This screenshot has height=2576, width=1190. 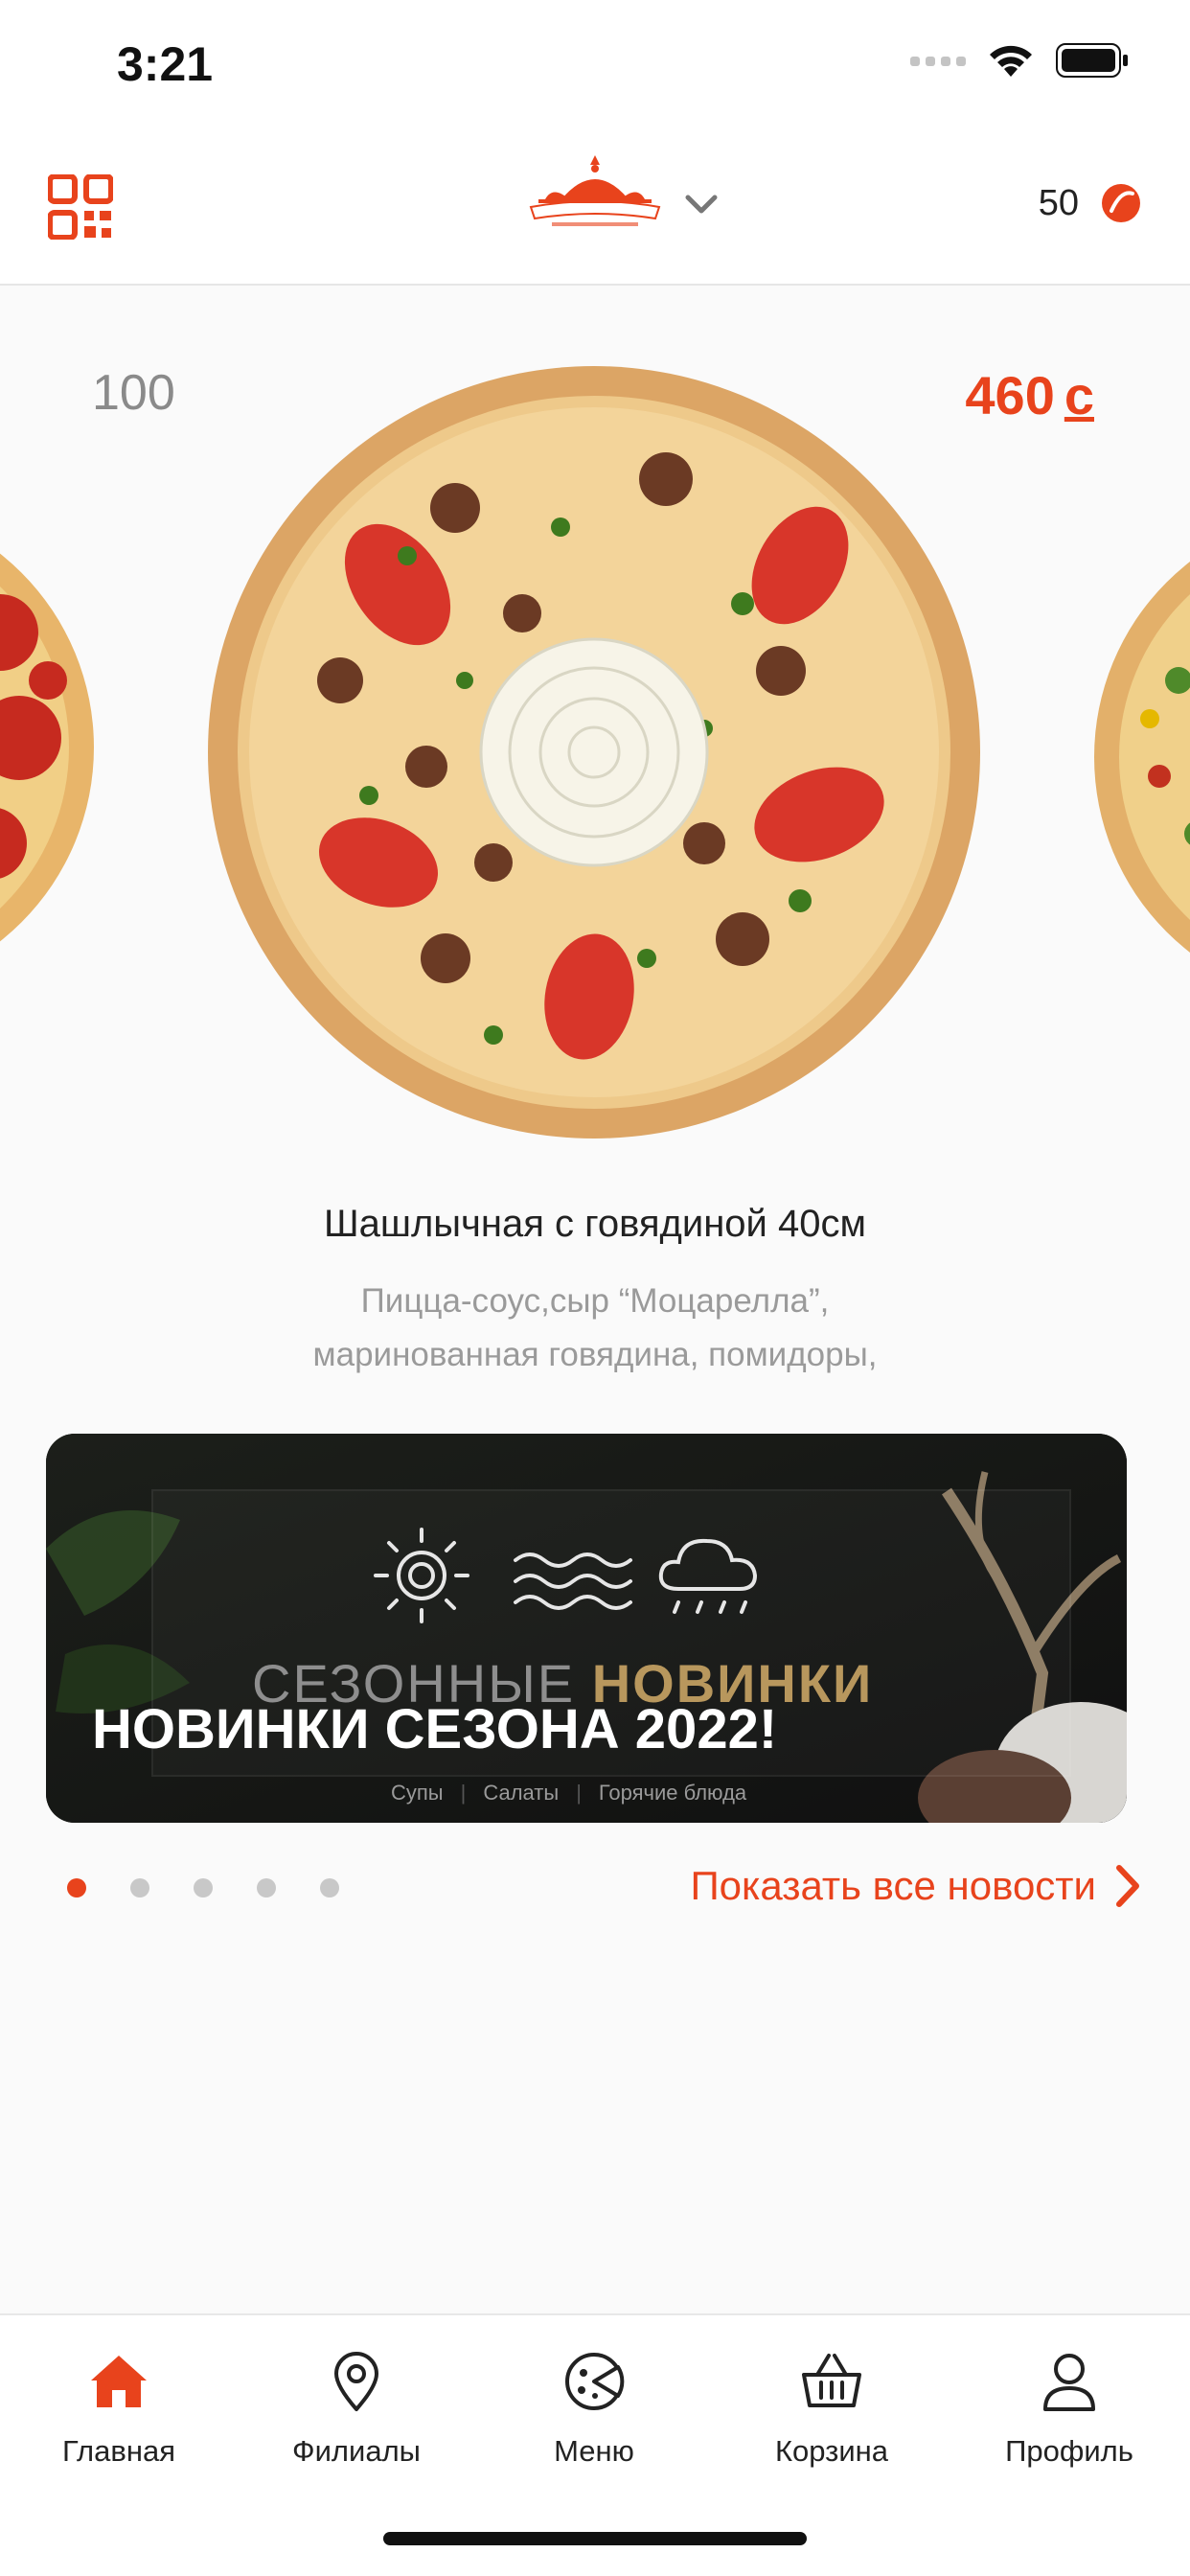 I want to click on coin-icon, so click(x=1121, y=203).